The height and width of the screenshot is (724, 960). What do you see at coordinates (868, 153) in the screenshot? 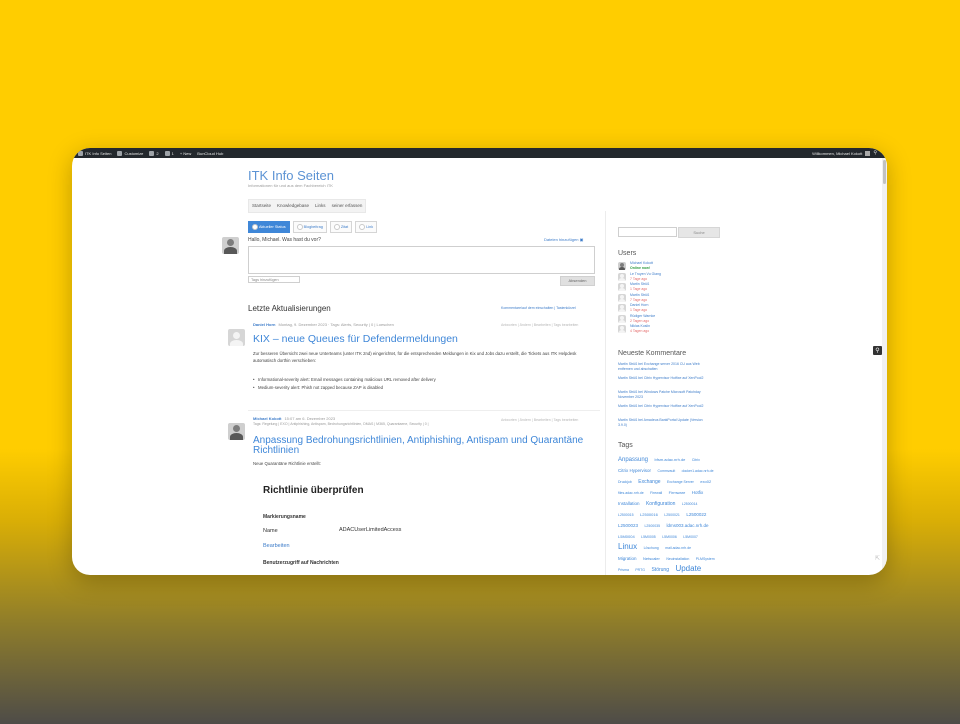
I see `admin-avatar` at bounding box center [868, 153].